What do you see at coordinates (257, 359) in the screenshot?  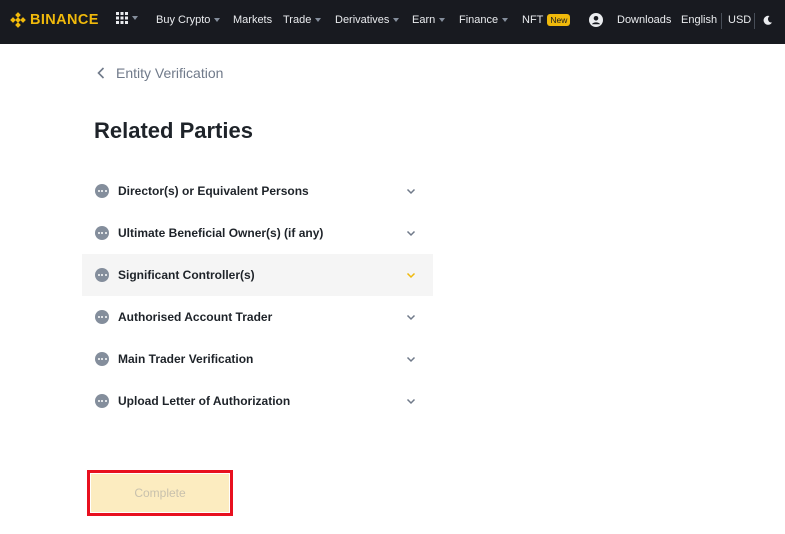 I see `section-main-trader-verification: Main Trader Verification` at bounding box center [257, 359].